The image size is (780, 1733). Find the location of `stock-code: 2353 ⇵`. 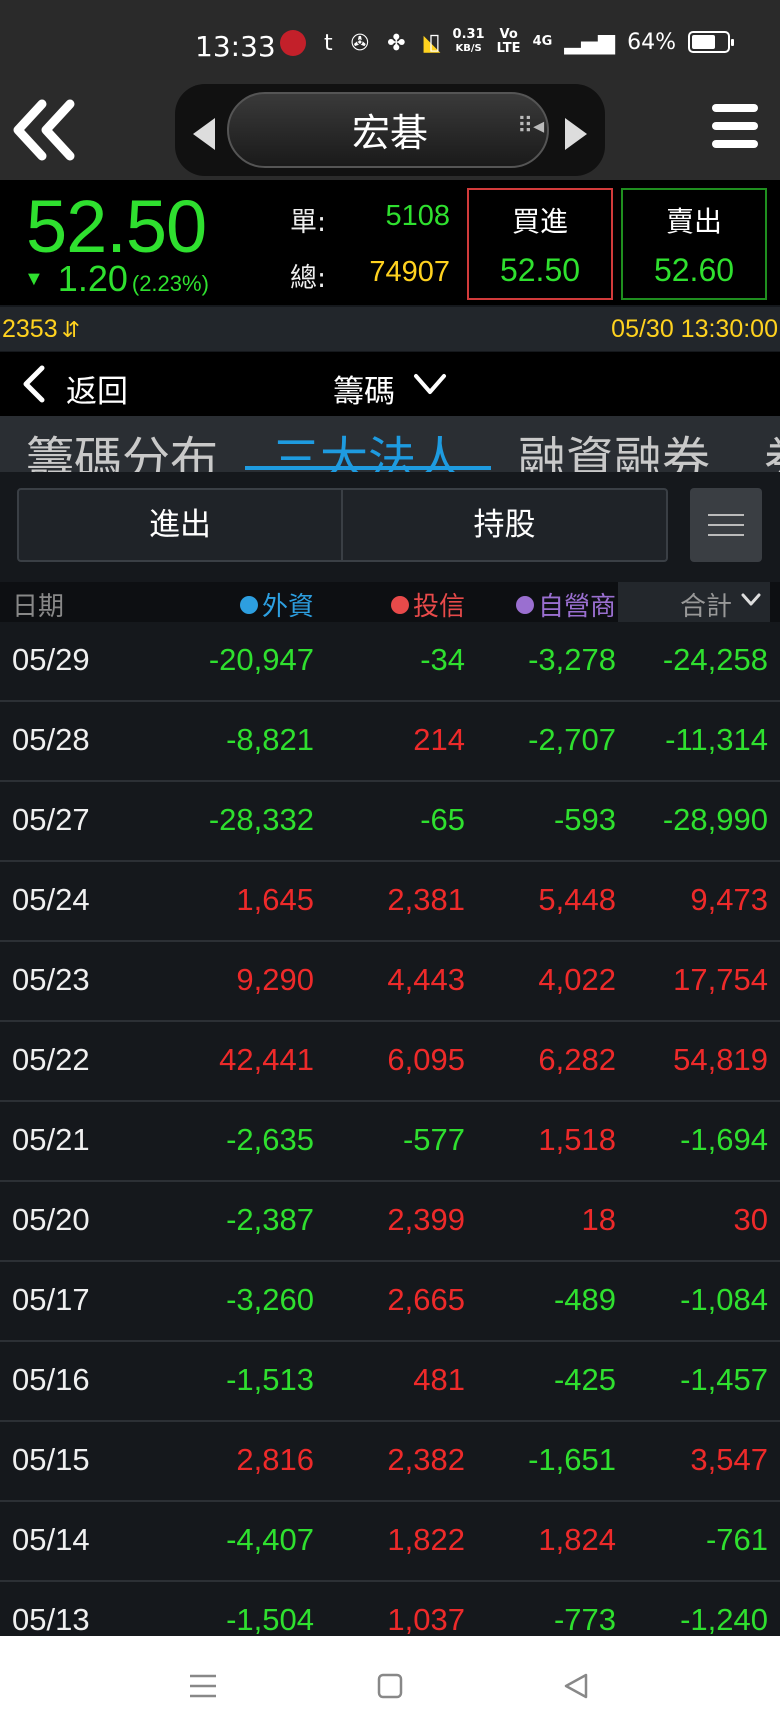

stock-code: 2353 ⇵ is located at coordinates (41, 329).